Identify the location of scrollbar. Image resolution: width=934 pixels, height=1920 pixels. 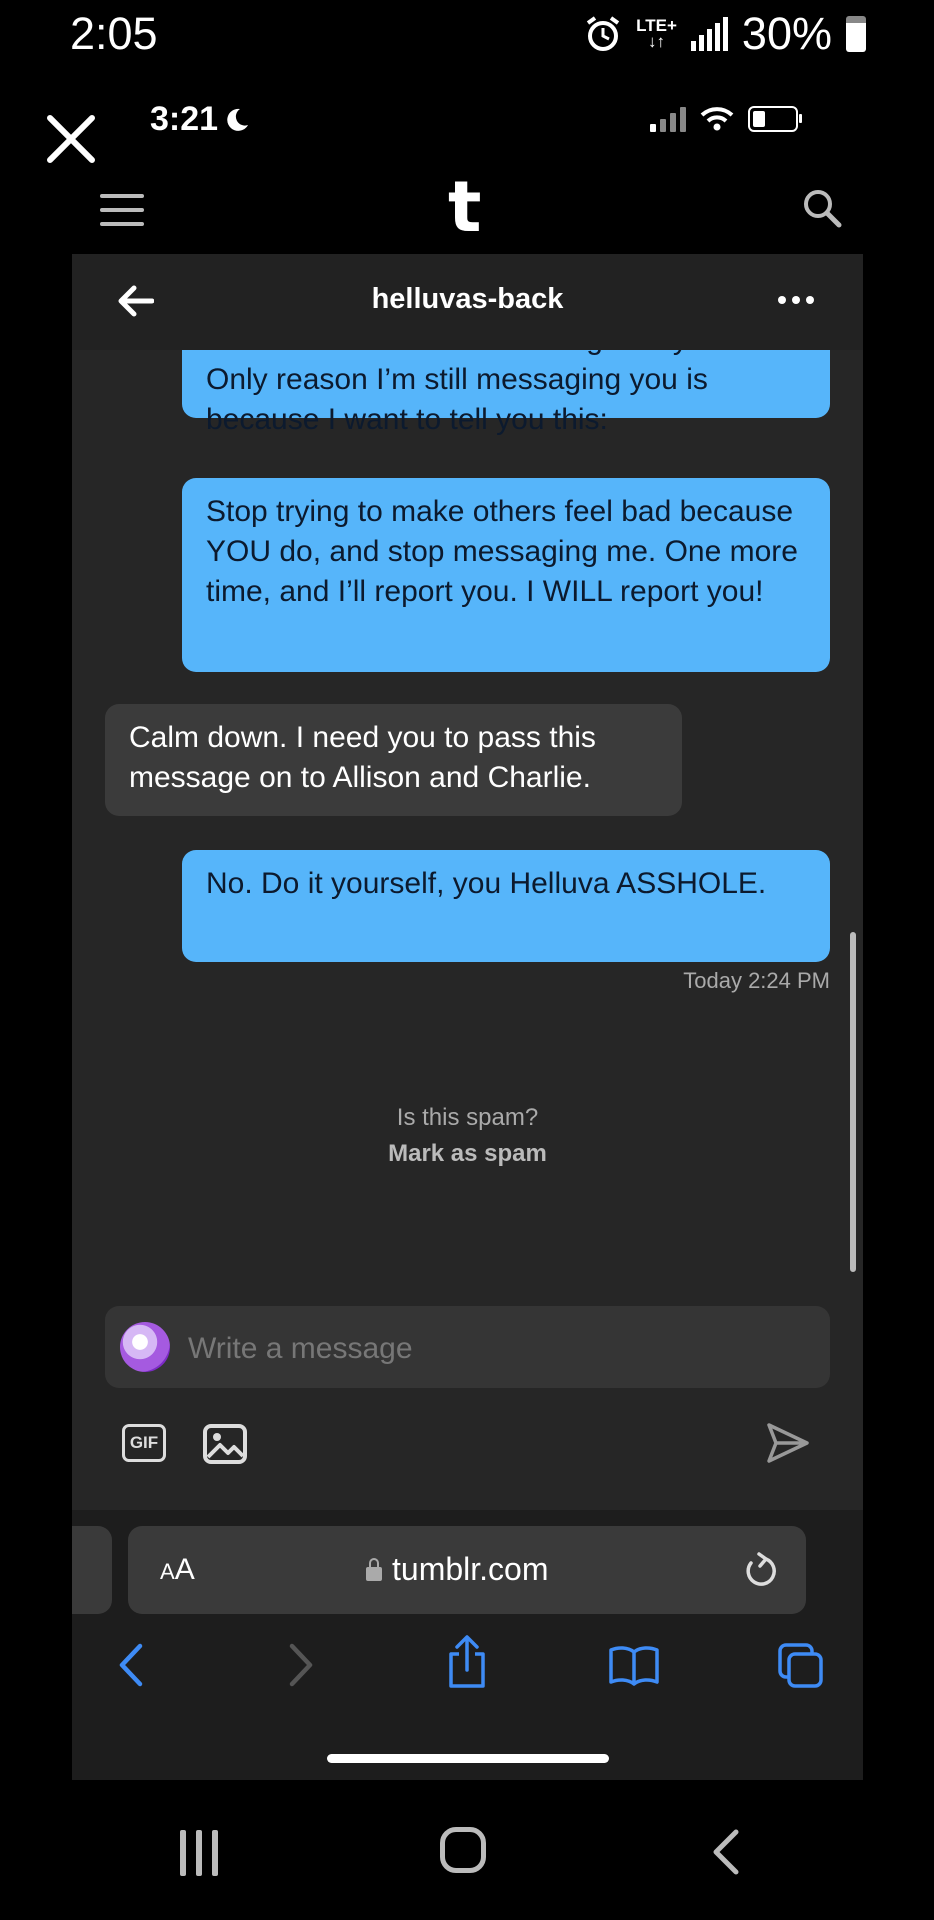
(853, 1102).